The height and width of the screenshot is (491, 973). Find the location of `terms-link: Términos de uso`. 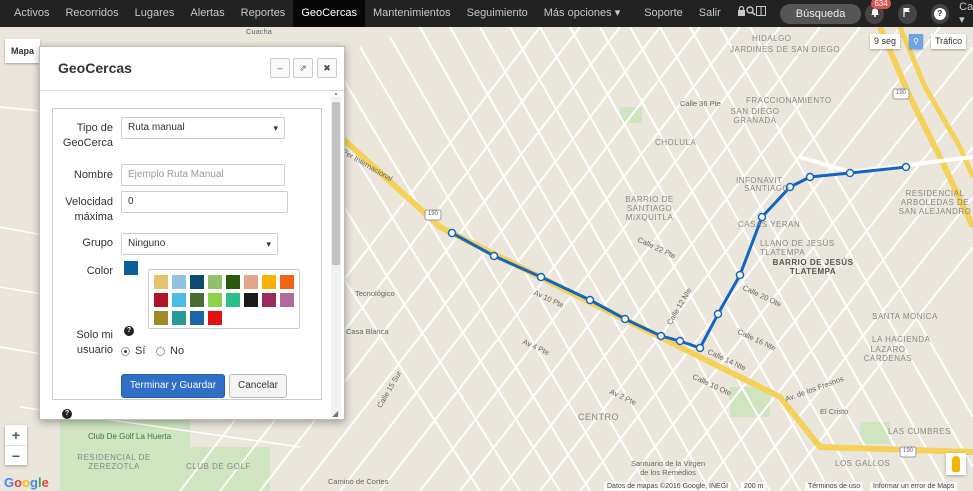

terms-link: Términos de uso is located at coordinates (834, 486).